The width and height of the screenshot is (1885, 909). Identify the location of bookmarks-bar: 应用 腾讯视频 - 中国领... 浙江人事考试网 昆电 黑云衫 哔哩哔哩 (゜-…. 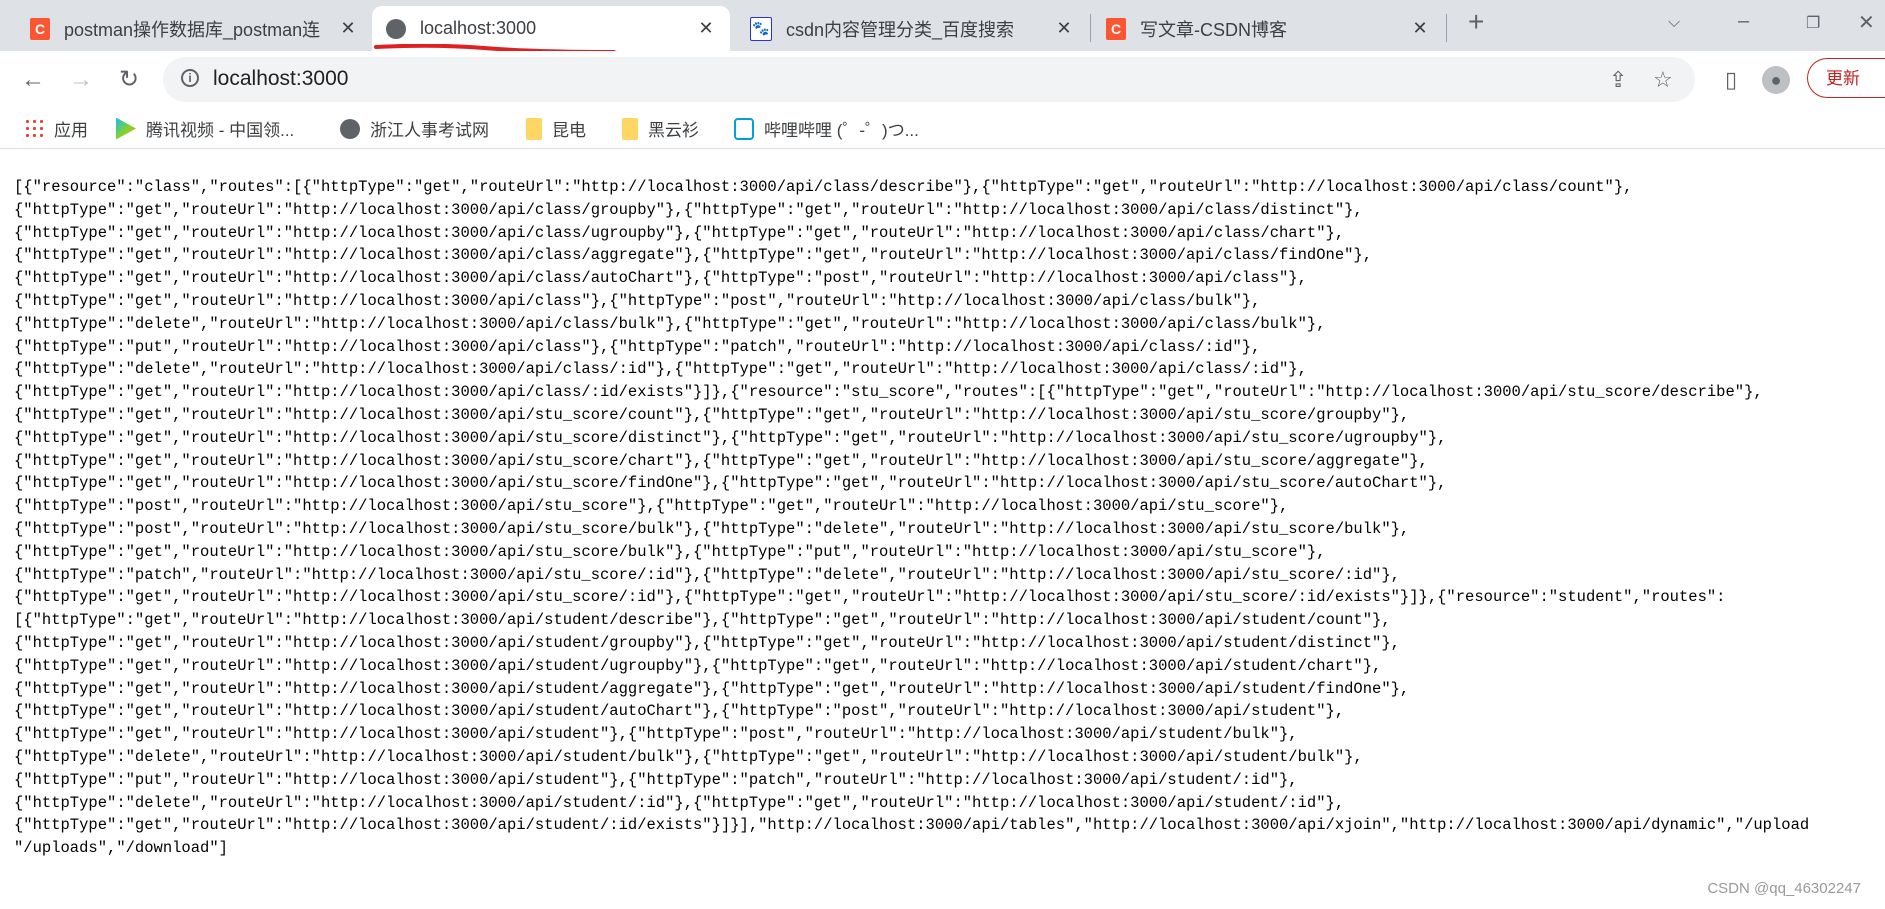
(942, 128).